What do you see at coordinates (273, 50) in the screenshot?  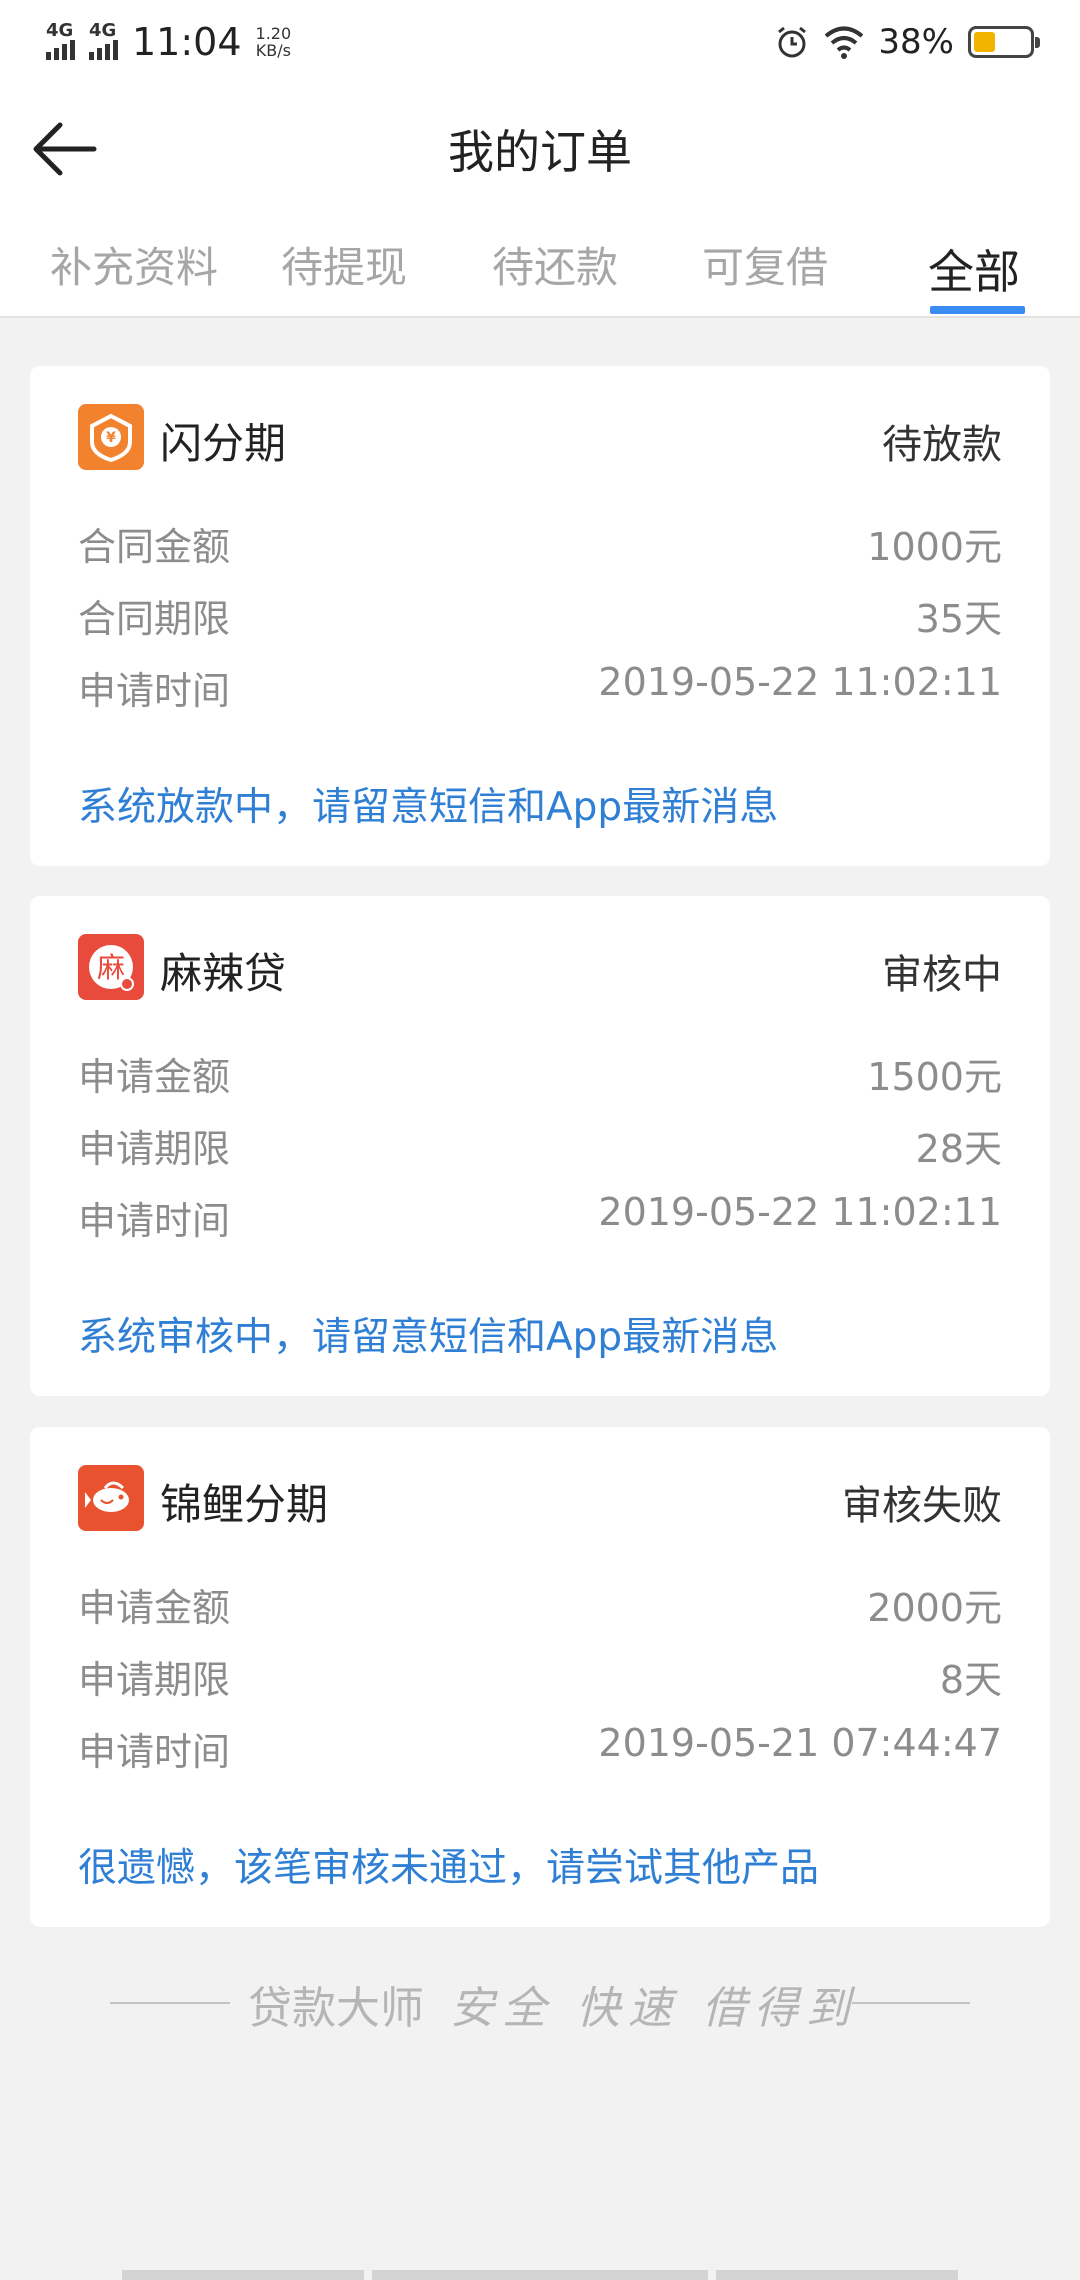 I see `speed-unit: KB/s` at bounding box center [273, 50].